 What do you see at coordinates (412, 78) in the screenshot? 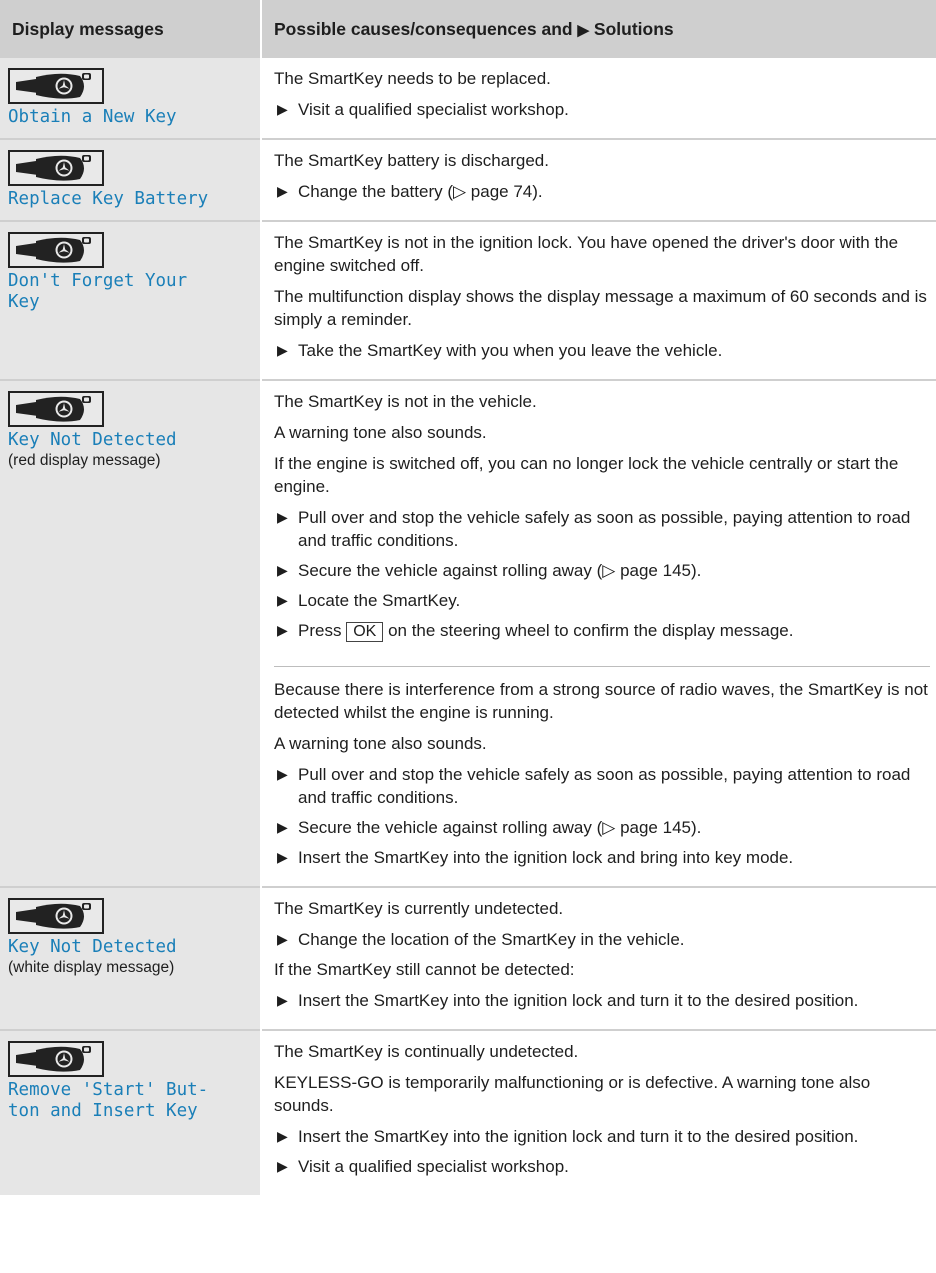
I see `cause-text: The SmartKey needs to be replaced.` at bounding box center [412, 78].